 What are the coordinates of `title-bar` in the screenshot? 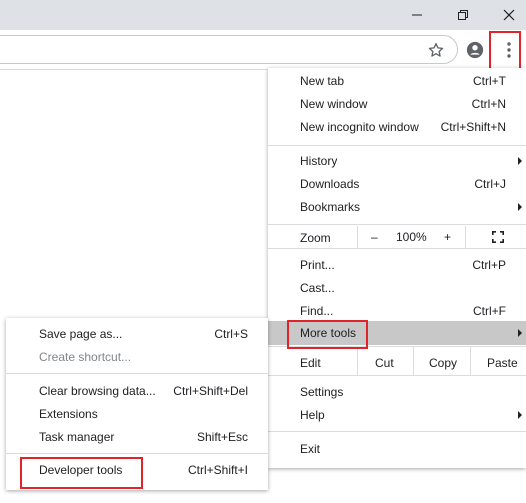 It's located at (263, 15).